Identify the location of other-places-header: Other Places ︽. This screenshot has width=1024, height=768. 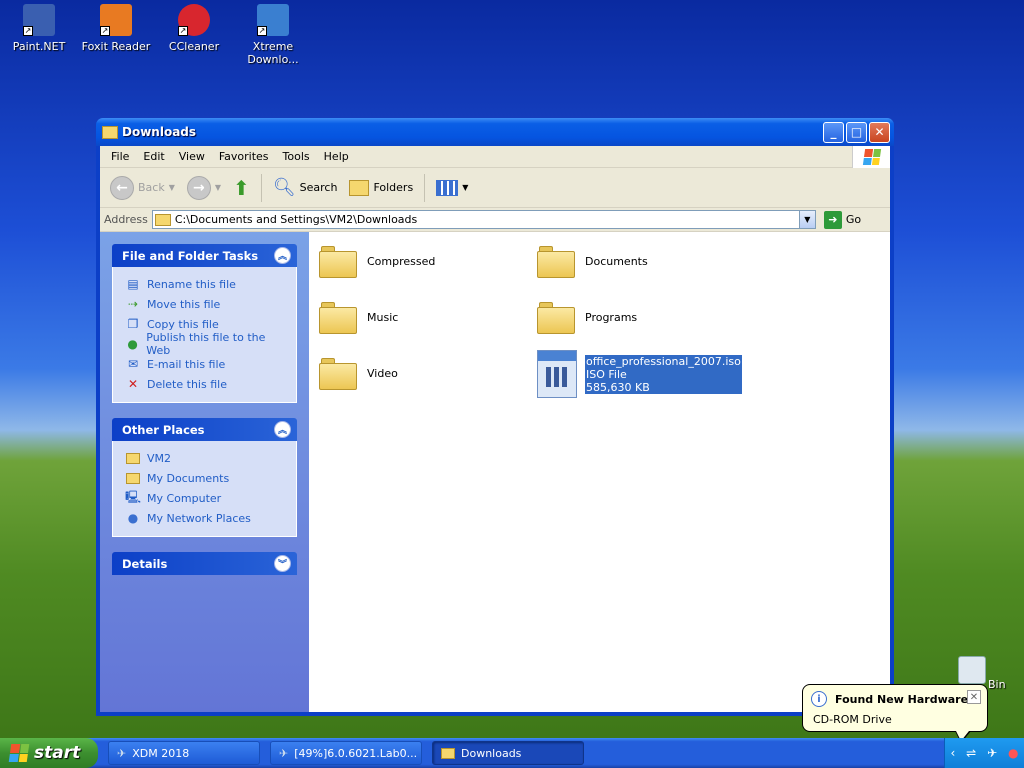
(204, 429).